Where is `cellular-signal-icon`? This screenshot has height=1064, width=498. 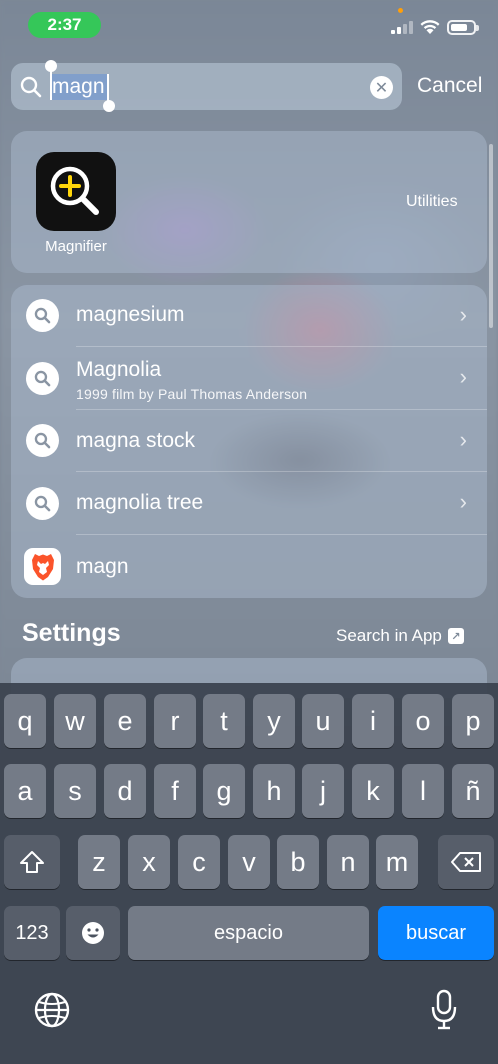 cellular-signal-icon is located at coordinates (403, 27).